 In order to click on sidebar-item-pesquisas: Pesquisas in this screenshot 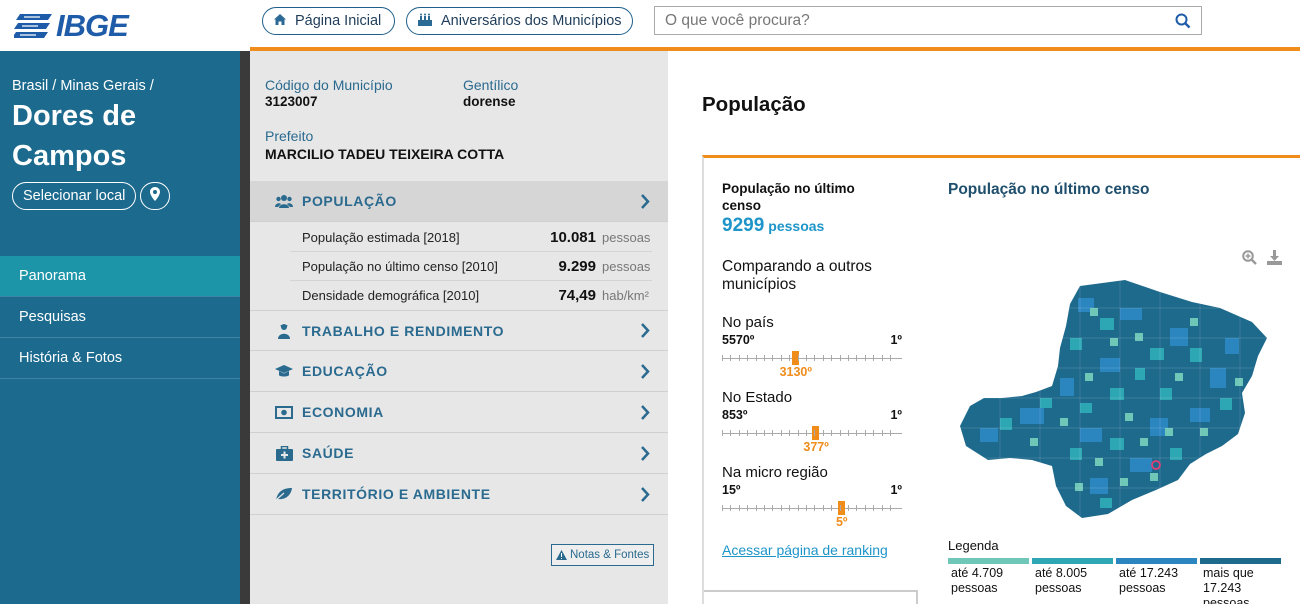, I will do `click(120, 317)`.